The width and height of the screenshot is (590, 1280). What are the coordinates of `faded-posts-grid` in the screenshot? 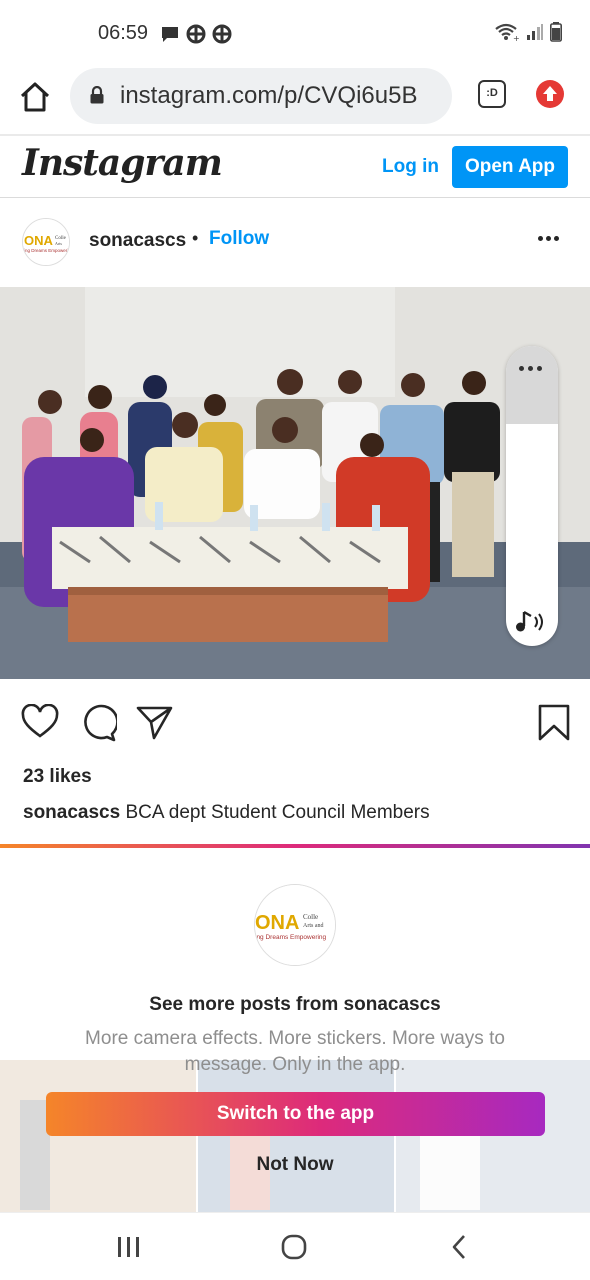 It's located at (295, 1136).